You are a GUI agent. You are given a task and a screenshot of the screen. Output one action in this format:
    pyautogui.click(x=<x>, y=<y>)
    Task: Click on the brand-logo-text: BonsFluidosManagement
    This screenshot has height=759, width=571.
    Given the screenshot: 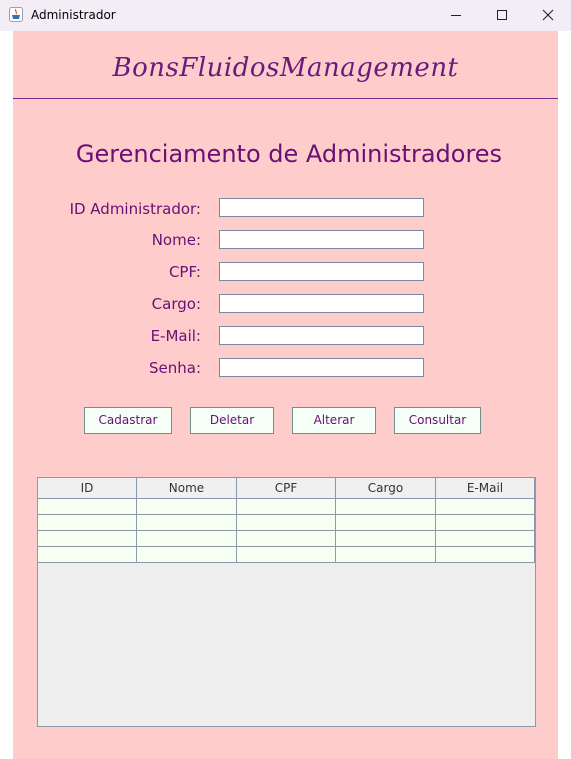 What is the action you would take?
    pyautogui.click(x=285, y=68)
    